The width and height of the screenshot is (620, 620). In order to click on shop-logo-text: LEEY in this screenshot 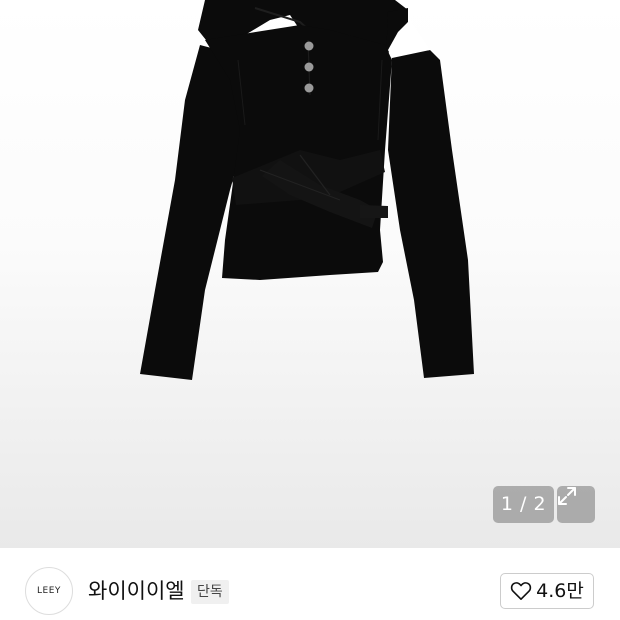, I will do `click(49, 591)`.